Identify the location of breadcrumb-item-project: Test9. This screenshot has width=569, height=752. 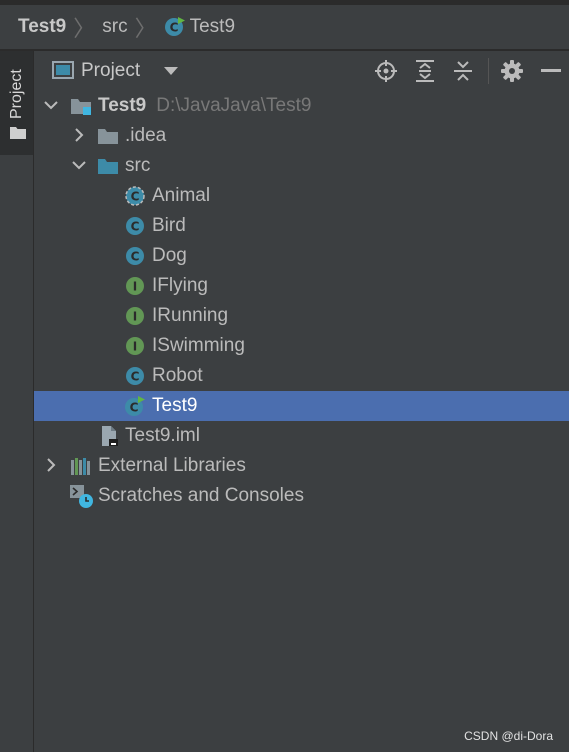
(42, 27).